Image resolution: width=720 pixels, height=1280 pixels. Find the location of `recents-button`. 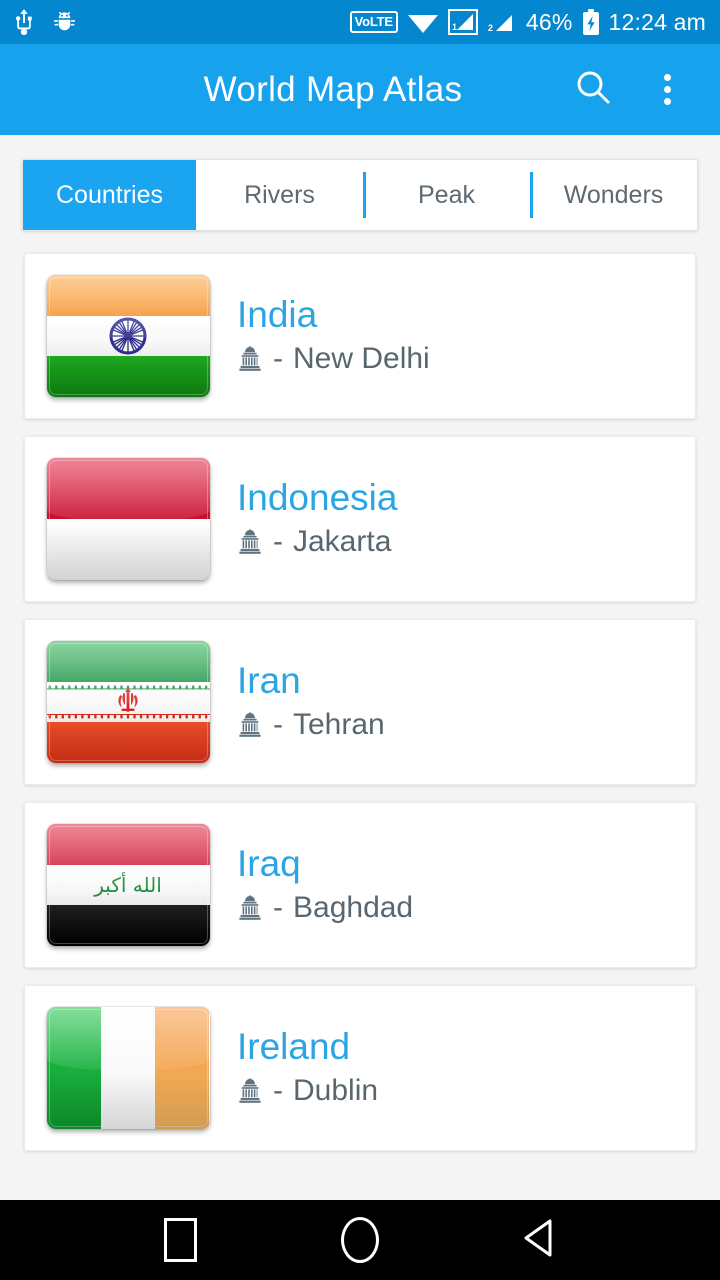

recents-button is located at coordinates (180, 1240).